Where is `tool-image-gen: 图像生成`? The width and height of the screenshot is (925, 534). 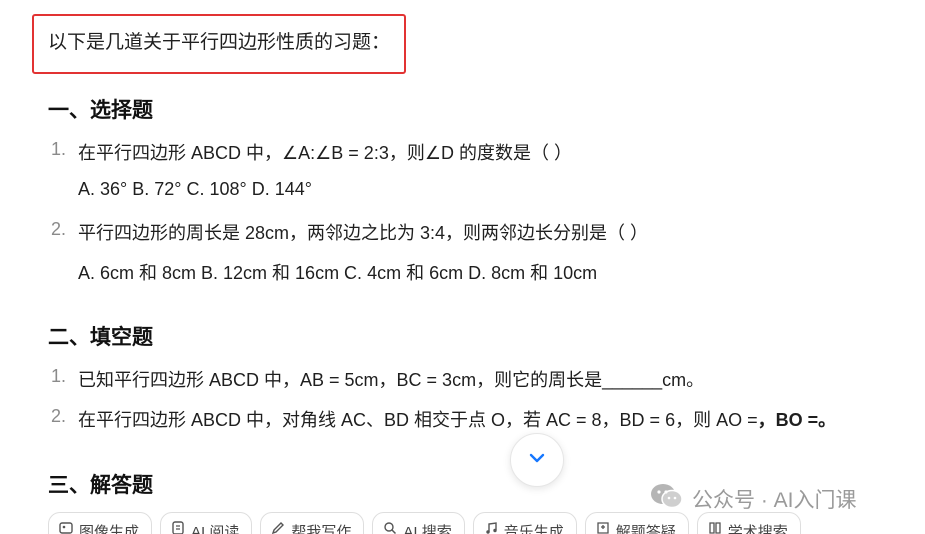
tool-image-gen: 图像生成 is located at coordinates (100, 523).